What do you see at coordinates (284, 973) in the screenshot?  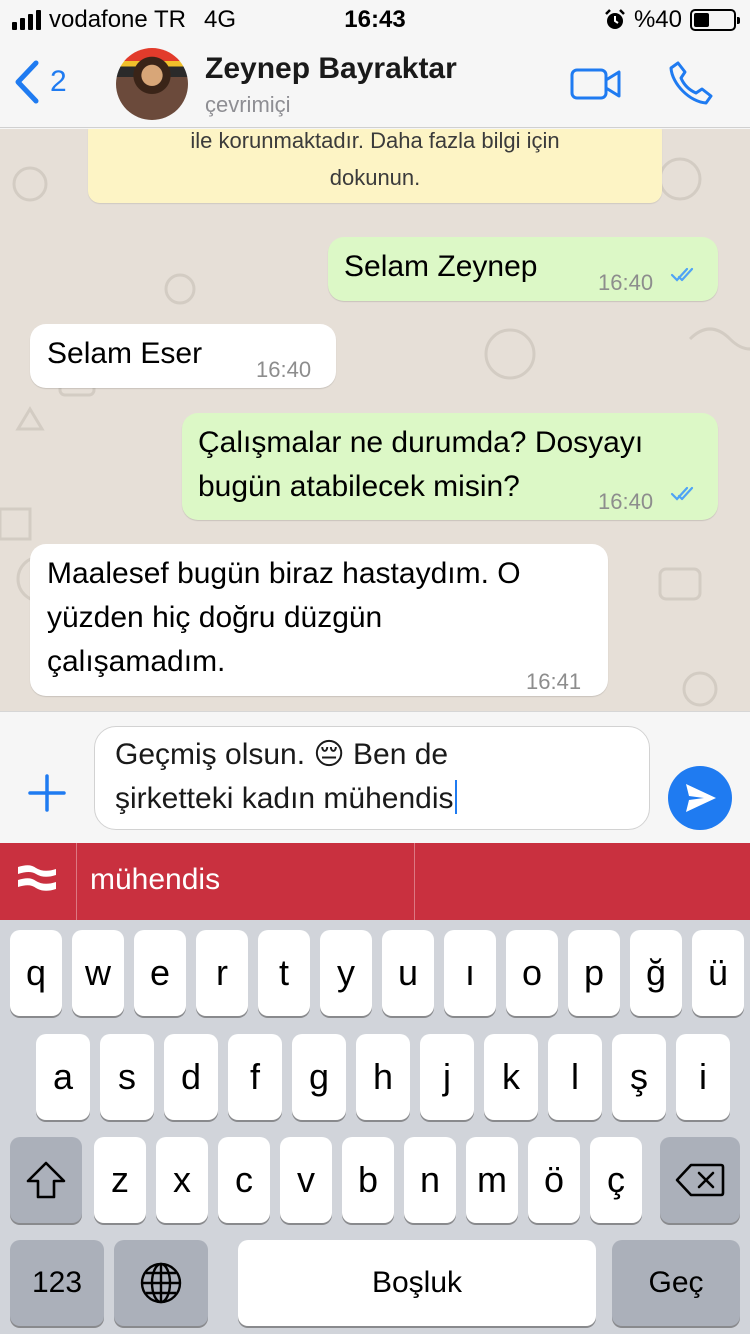 I see `key-row1-4: t` at bounding box center [284, 973].